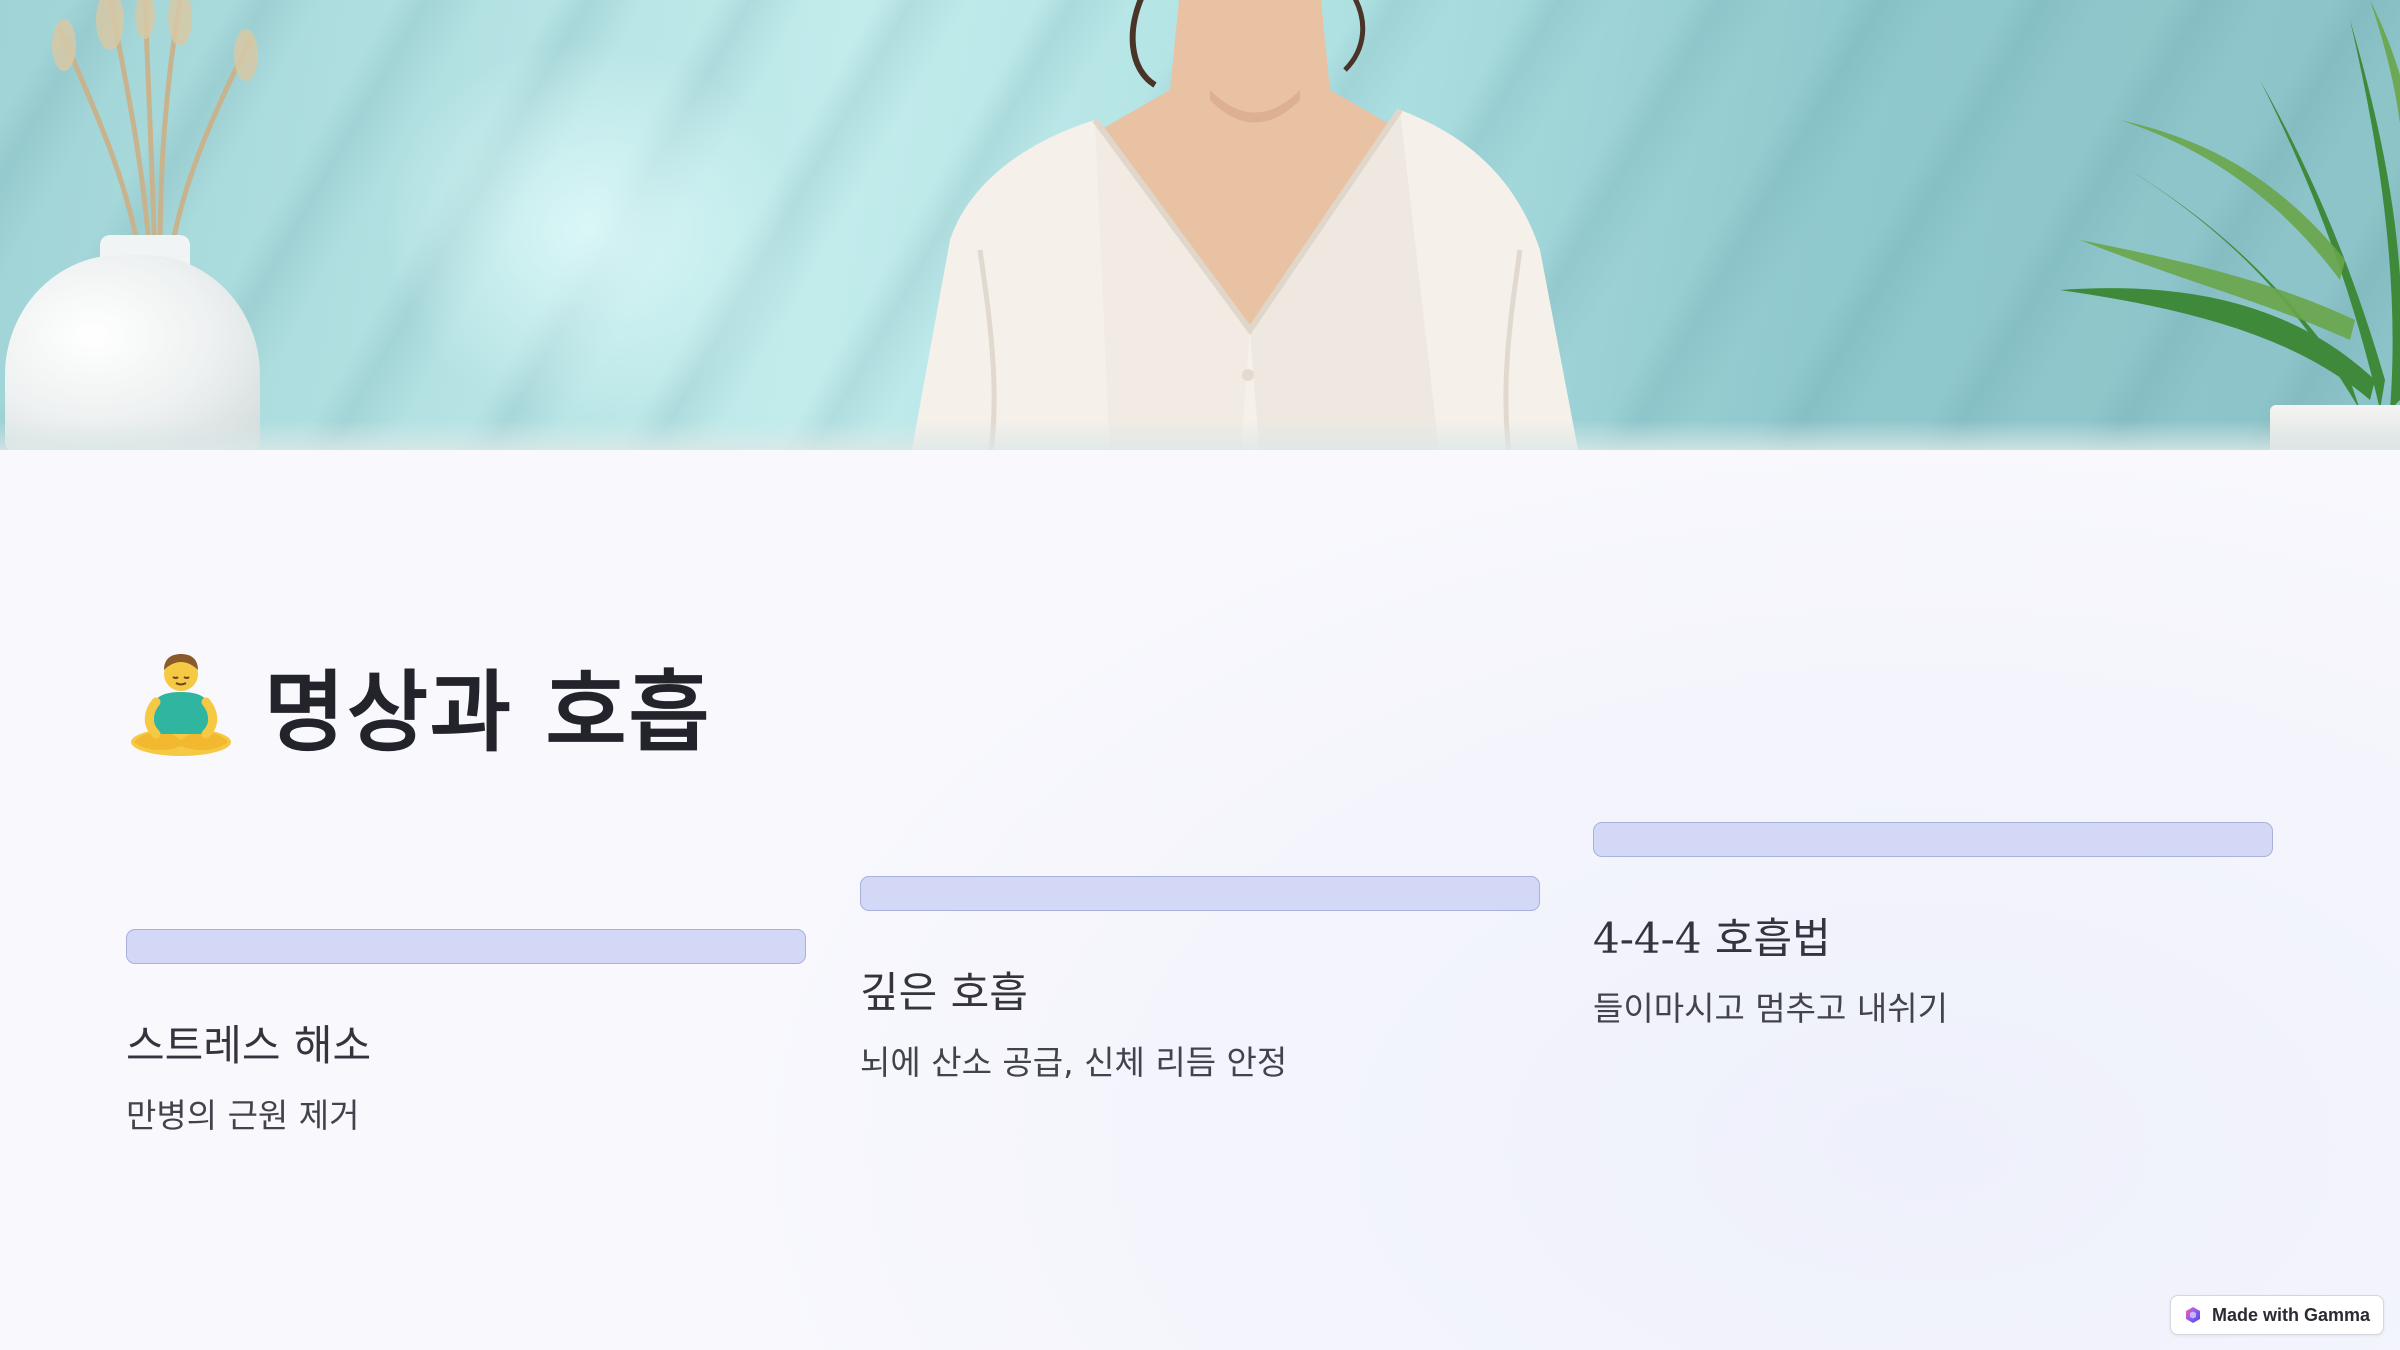 This screenshot has width=2400, height=1350. I want to click on gamma-logo-icon, so click(2192, 1315).